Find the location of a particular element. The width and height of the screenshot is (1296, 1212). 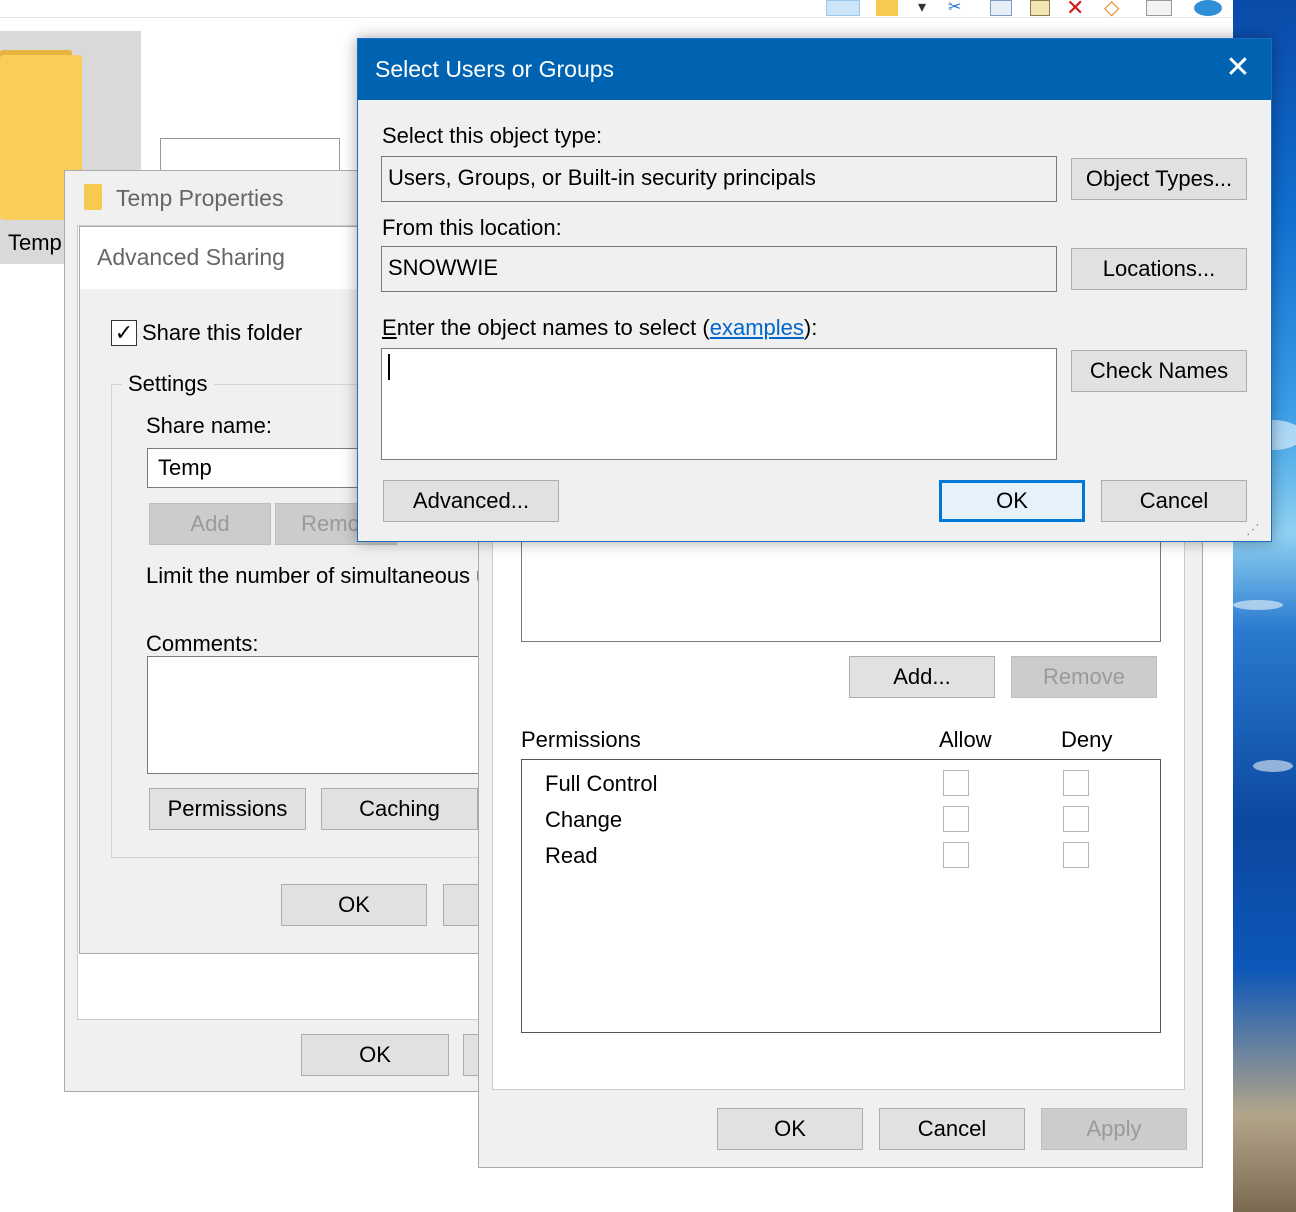

object-names-input is located at coordinates (719, 404).